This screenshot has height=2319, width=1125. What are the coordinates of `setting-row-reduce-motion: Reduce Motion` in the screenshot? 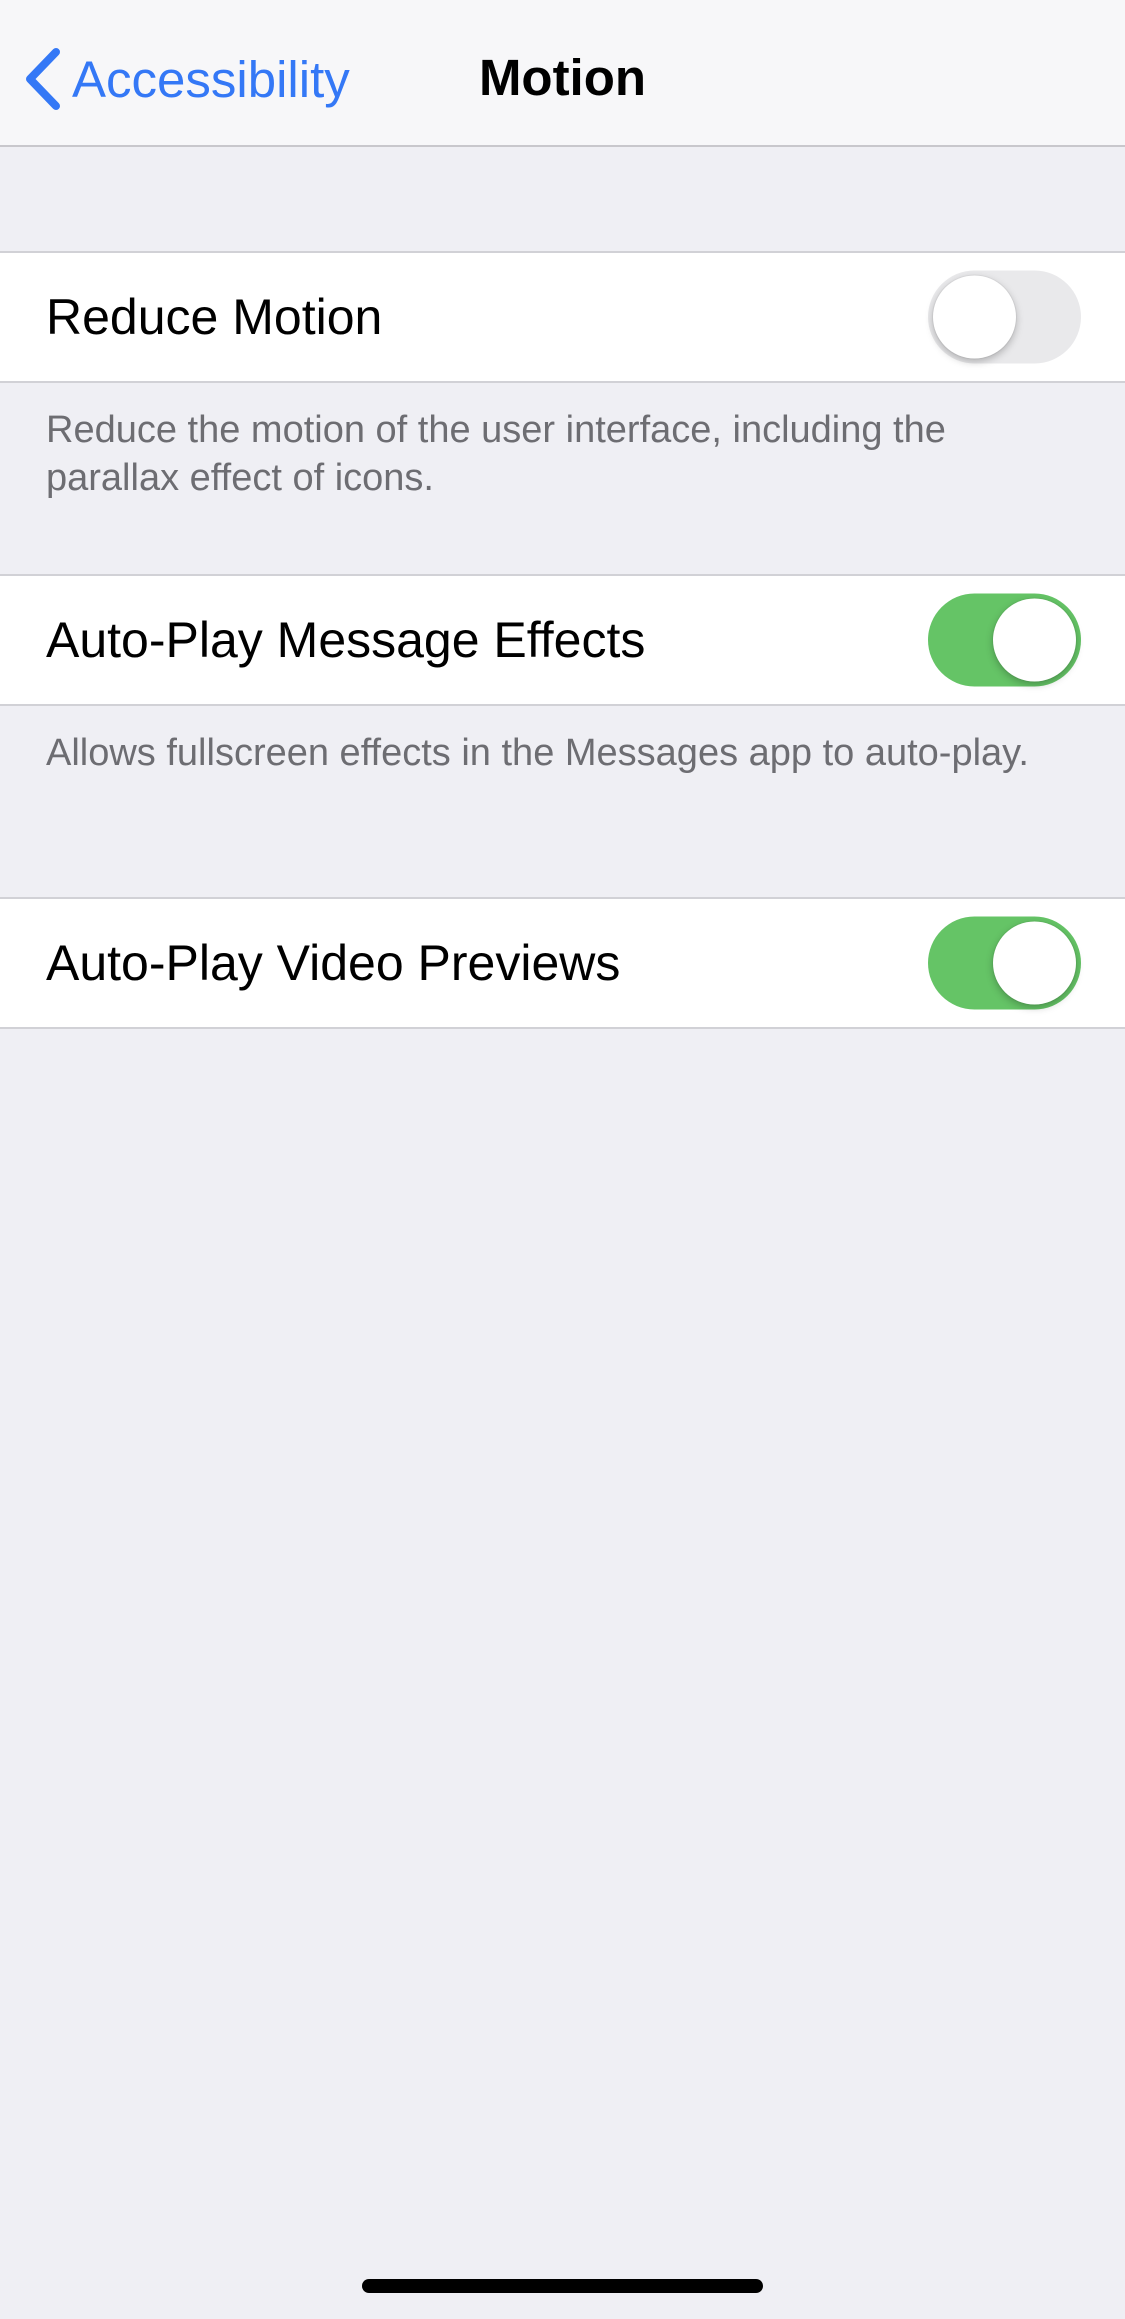 It's located at (562, 317).